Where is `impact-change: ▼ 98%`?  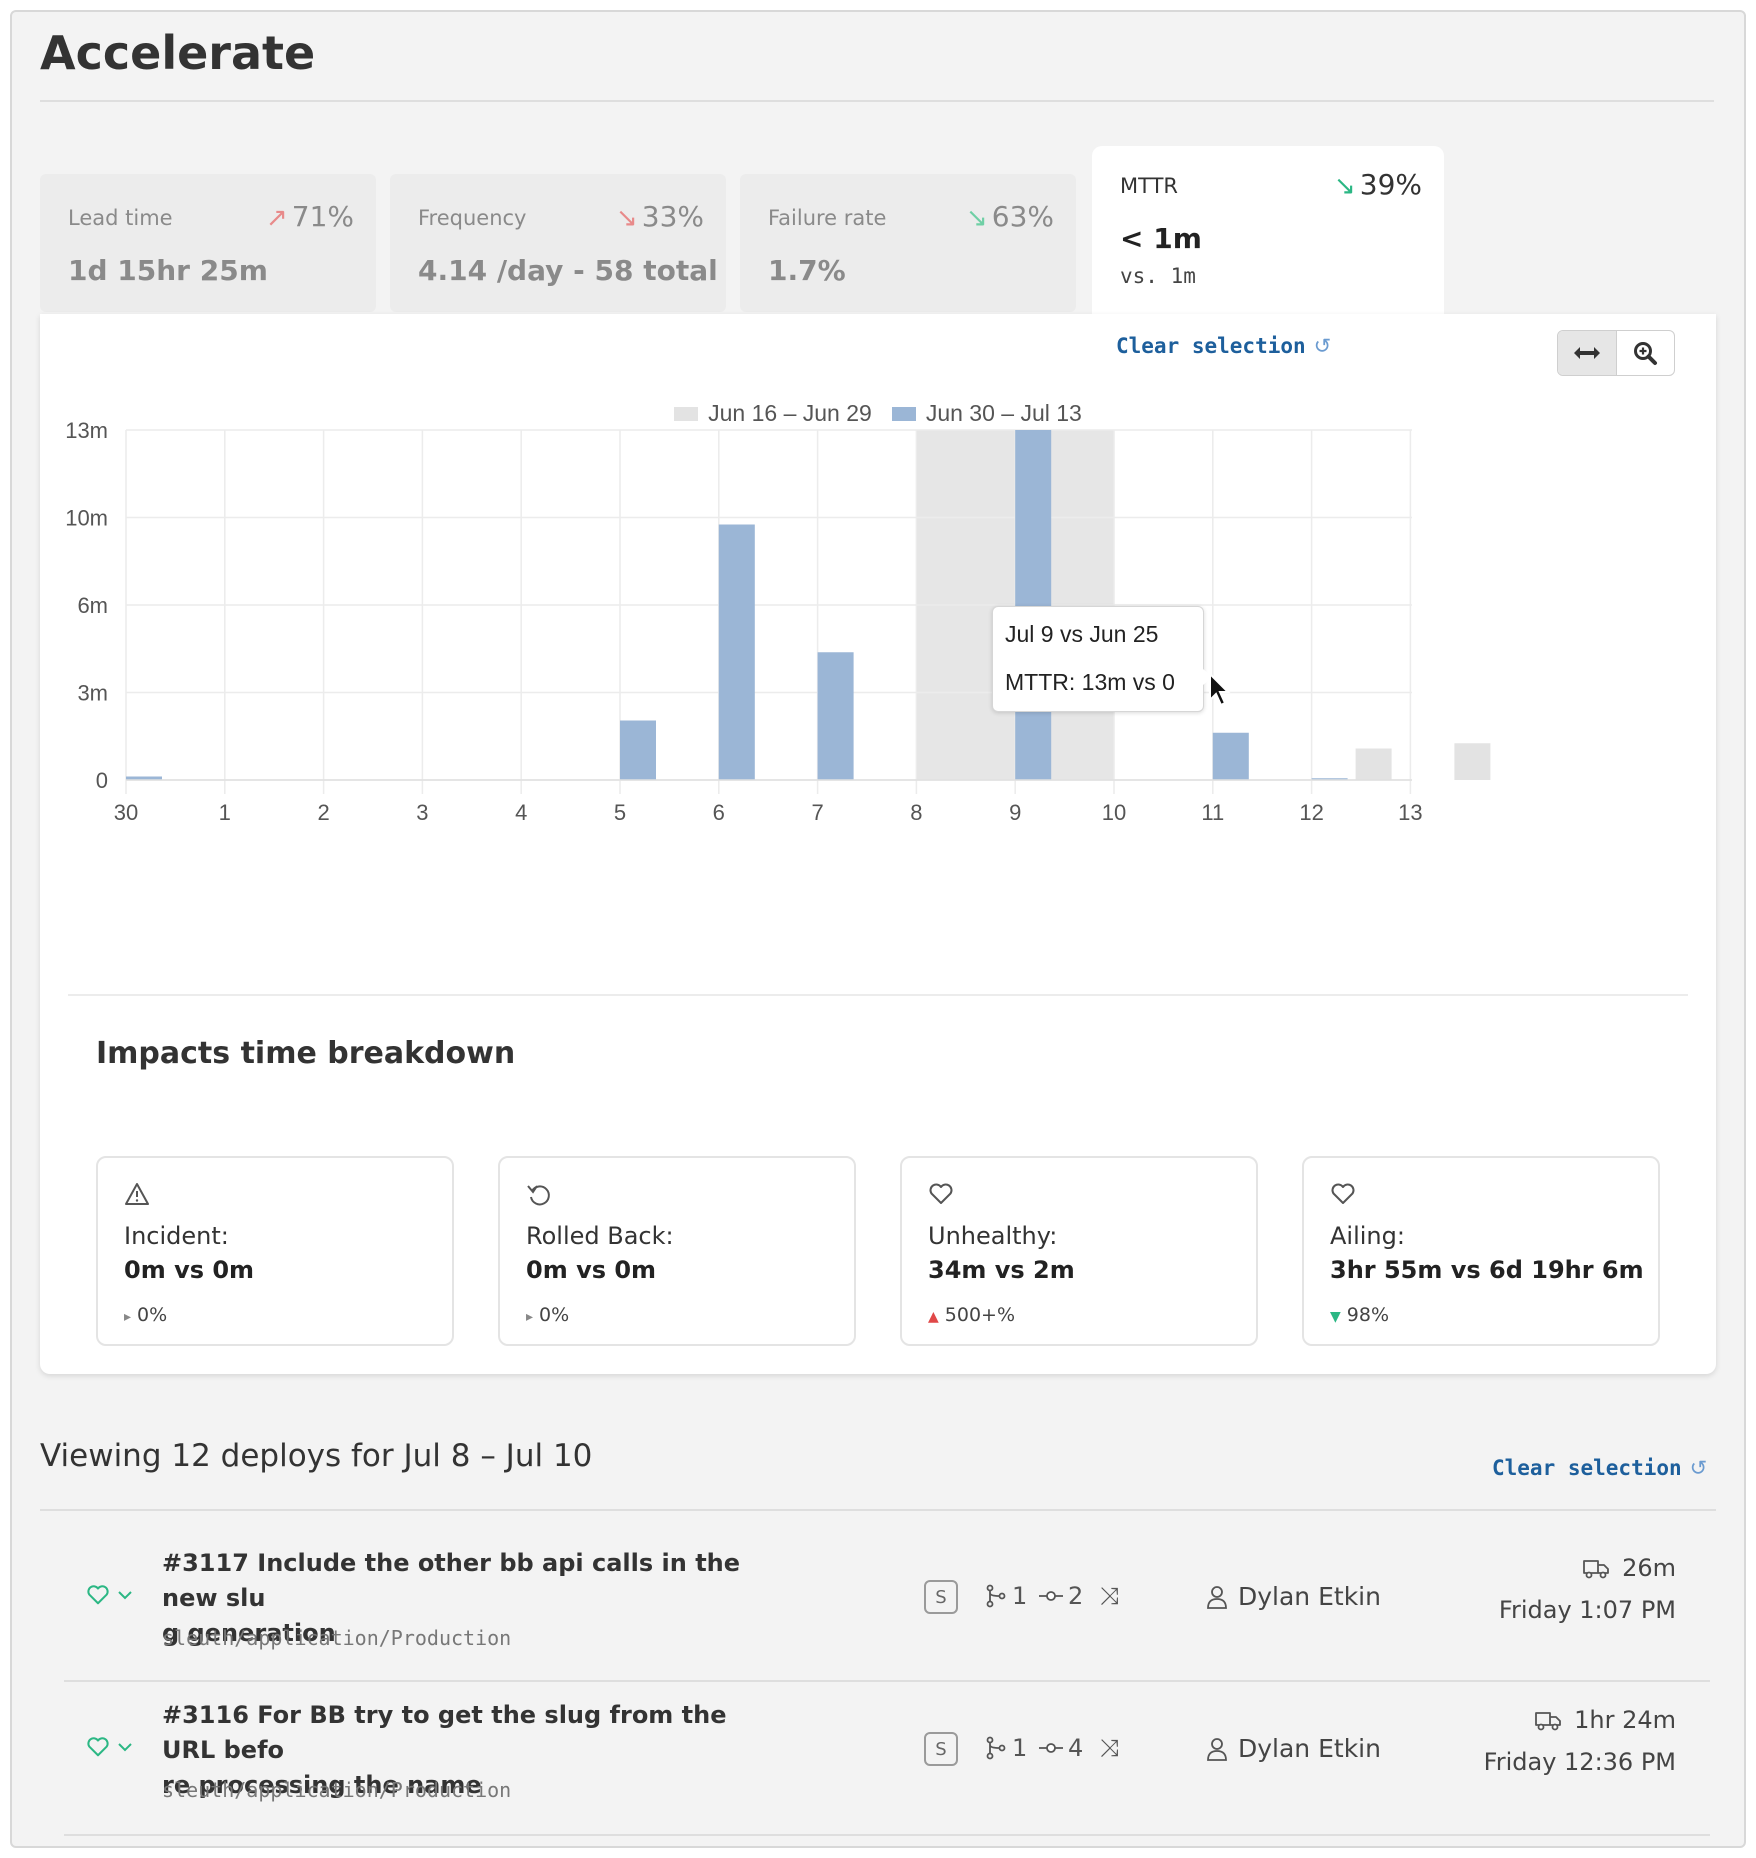 impact-change: ▼ 98% is located at coordinates (1360, 1315).